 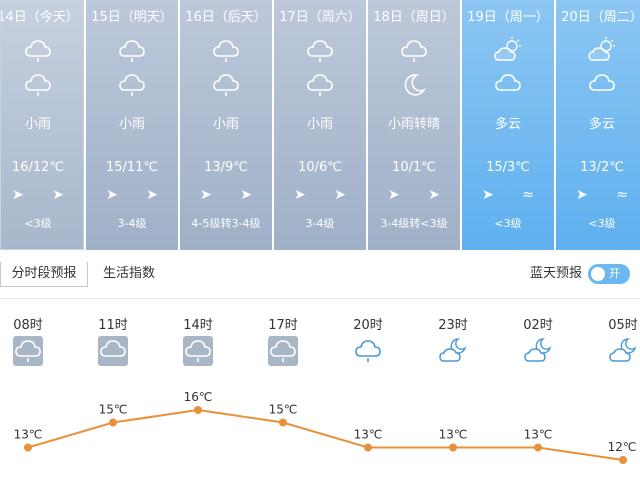 What do you see at coordinates (508, 17) in the screenshot?
I see `day-date: 19日（周一）` at bounding box center [508, 17].